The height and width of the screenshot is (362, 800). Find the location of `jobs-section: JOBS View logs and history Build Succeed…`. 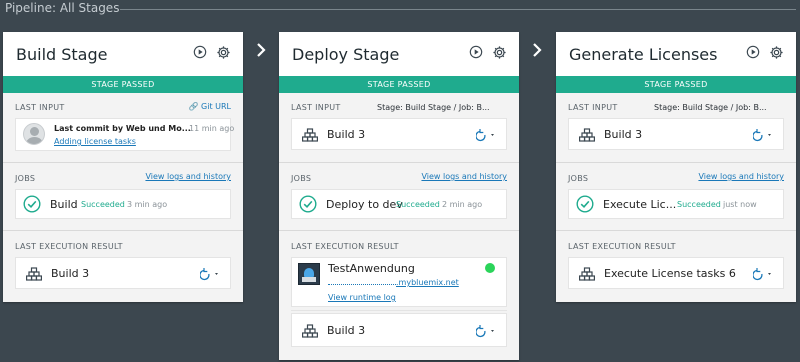

jobs-section: JOBS View logs and history Build Succeed… is located at coordinates (123, 197).